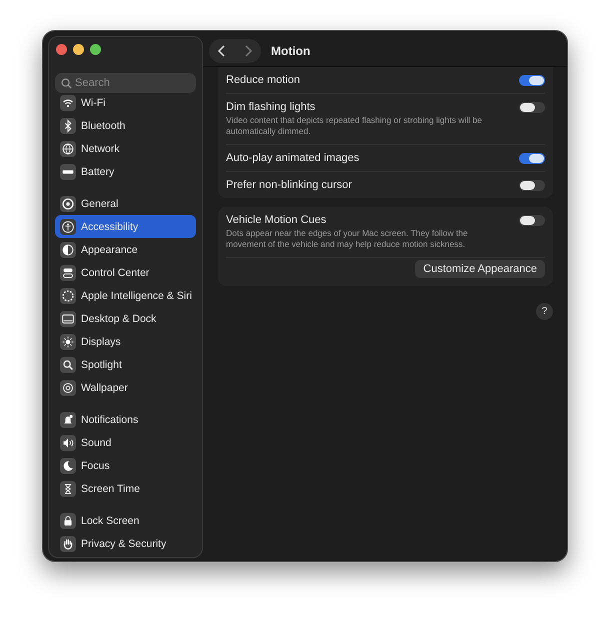 The width and height of the screenshot is (610, 617). Describe the element at coordinates (68, 272) in the screenshot. I see `toggles-icon` at that location.